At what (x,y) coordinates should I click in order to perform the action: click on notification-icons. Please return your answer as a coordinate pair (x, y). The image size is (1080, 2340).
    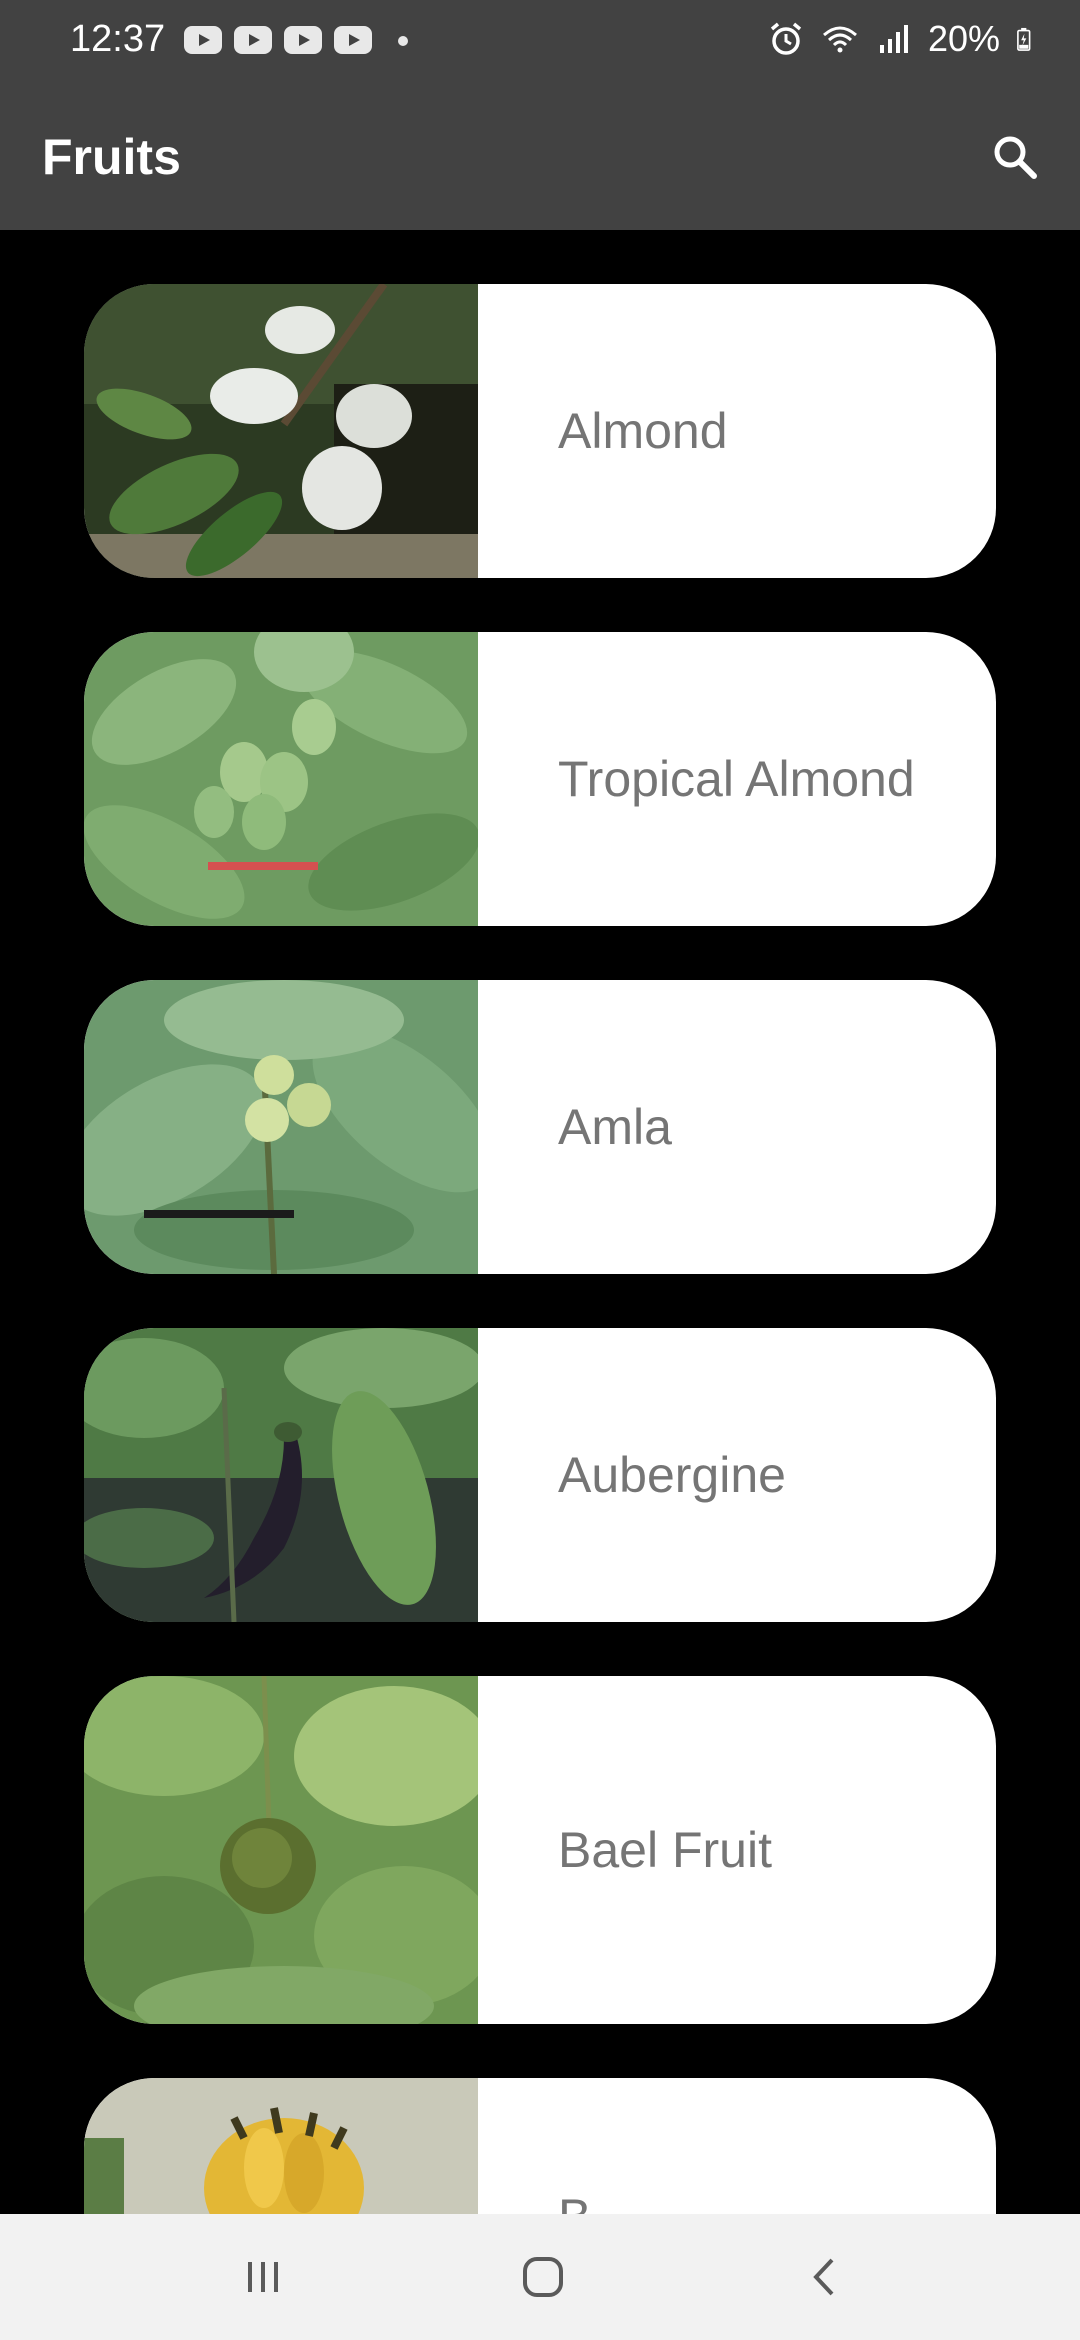
    Looking at the image, I should click on (278, 40).